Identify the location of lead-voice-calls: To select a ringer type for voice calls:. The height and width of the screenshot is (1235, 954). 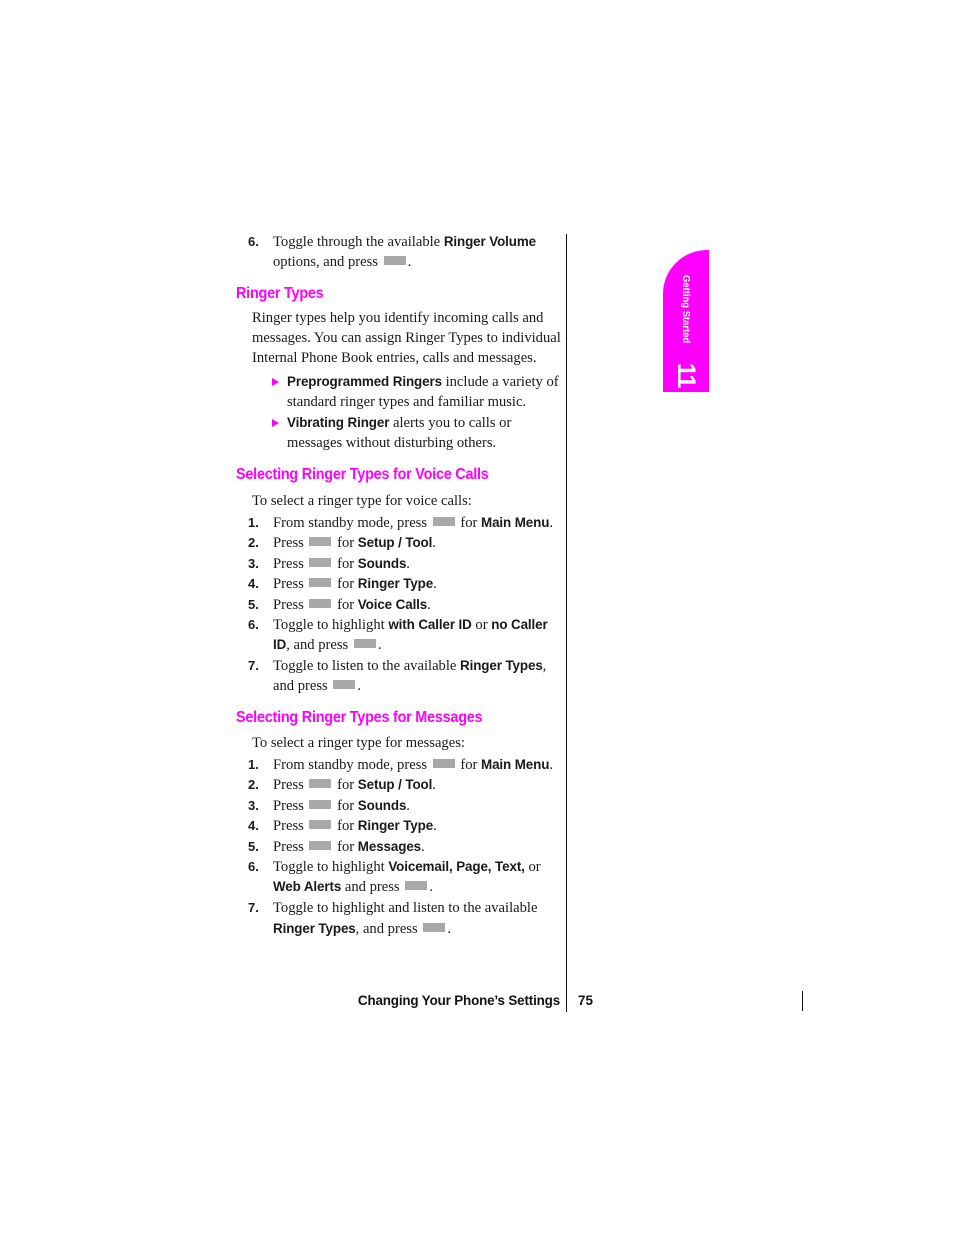
(362, 500).